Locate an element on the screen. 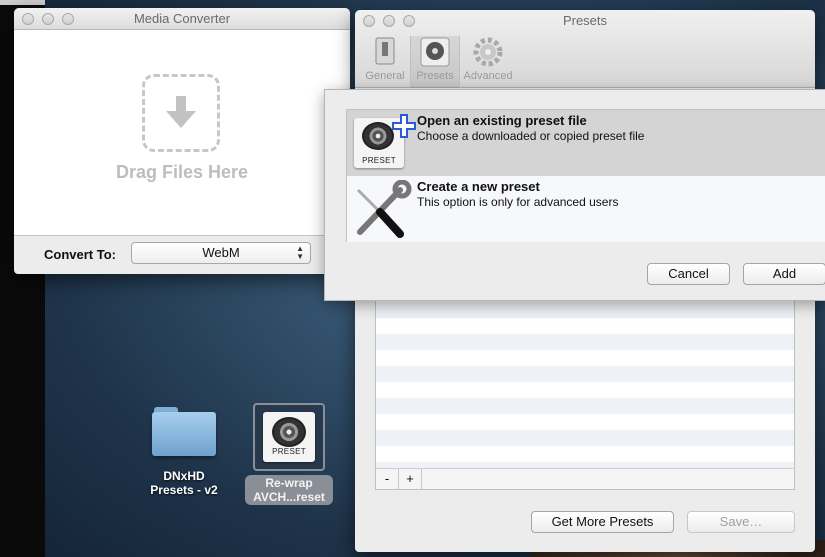  convert-row: Convert To: WebM ▲ ▼ is located at coordinates (182, 255).